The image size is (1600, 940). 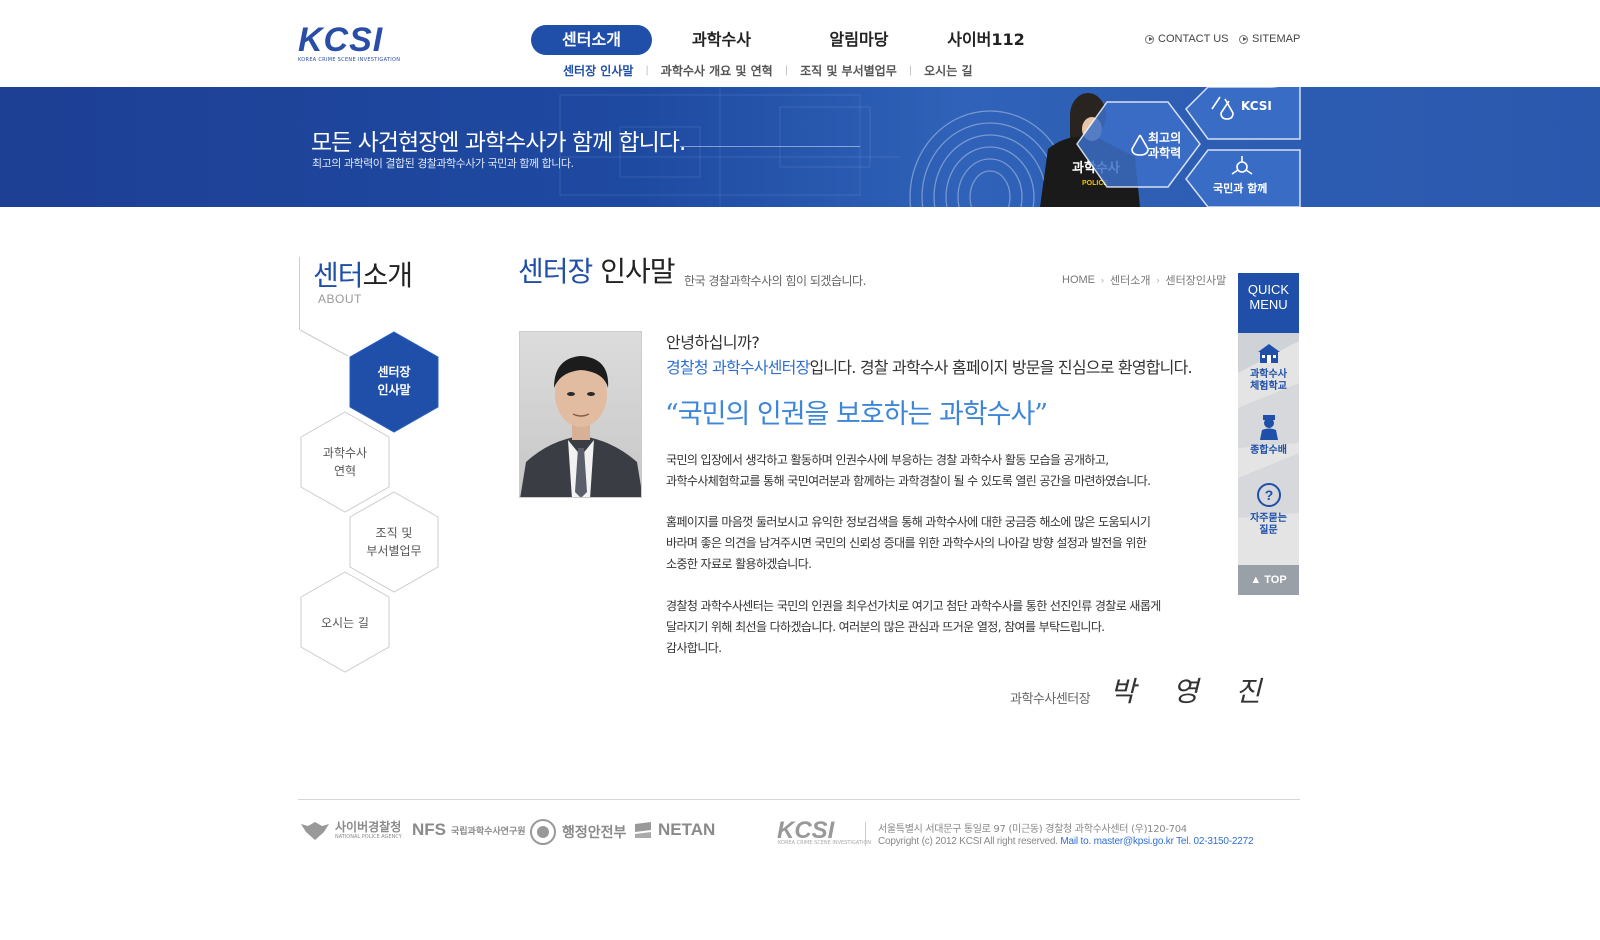 What do you see at coordinates (1268, 580) in the screenshot?
I see `scroll-top-button: ▲ TOP` at bounding box center [1268, 580].